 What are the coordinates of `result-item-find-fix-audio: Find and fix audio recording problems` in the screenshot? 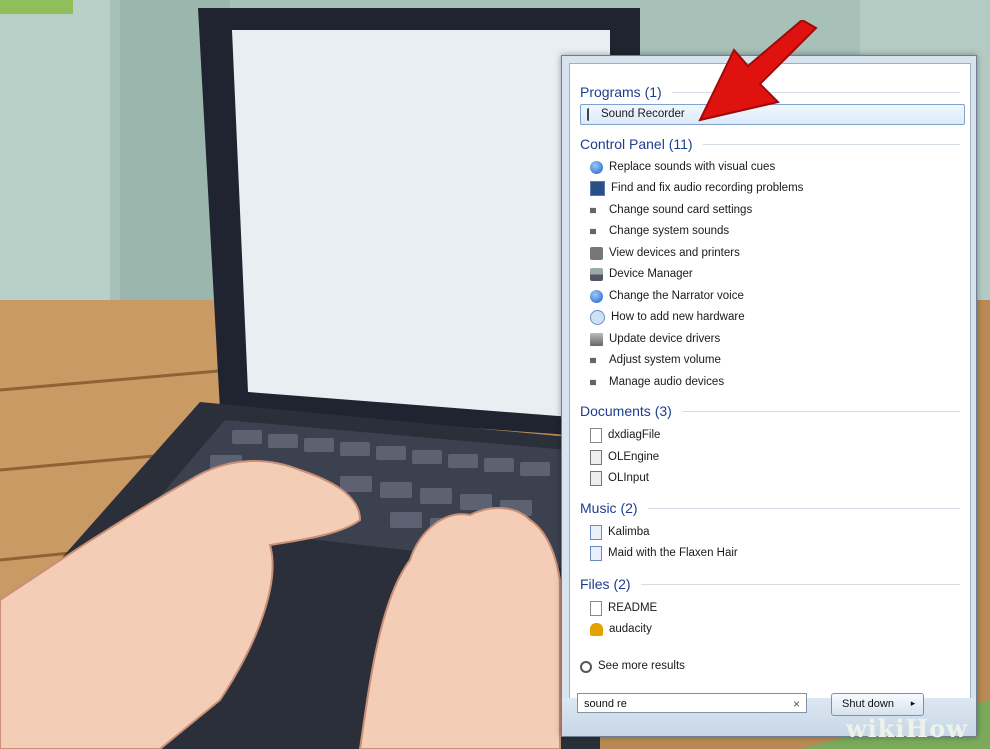 It's located at (696, 188).